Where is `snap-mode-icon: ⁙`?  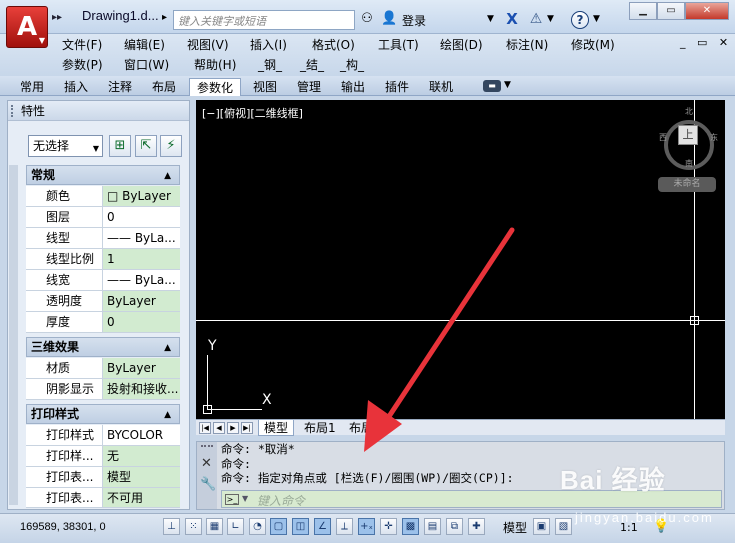 snap-mode-icon: ⁙ is located at coordinates (193, 526).